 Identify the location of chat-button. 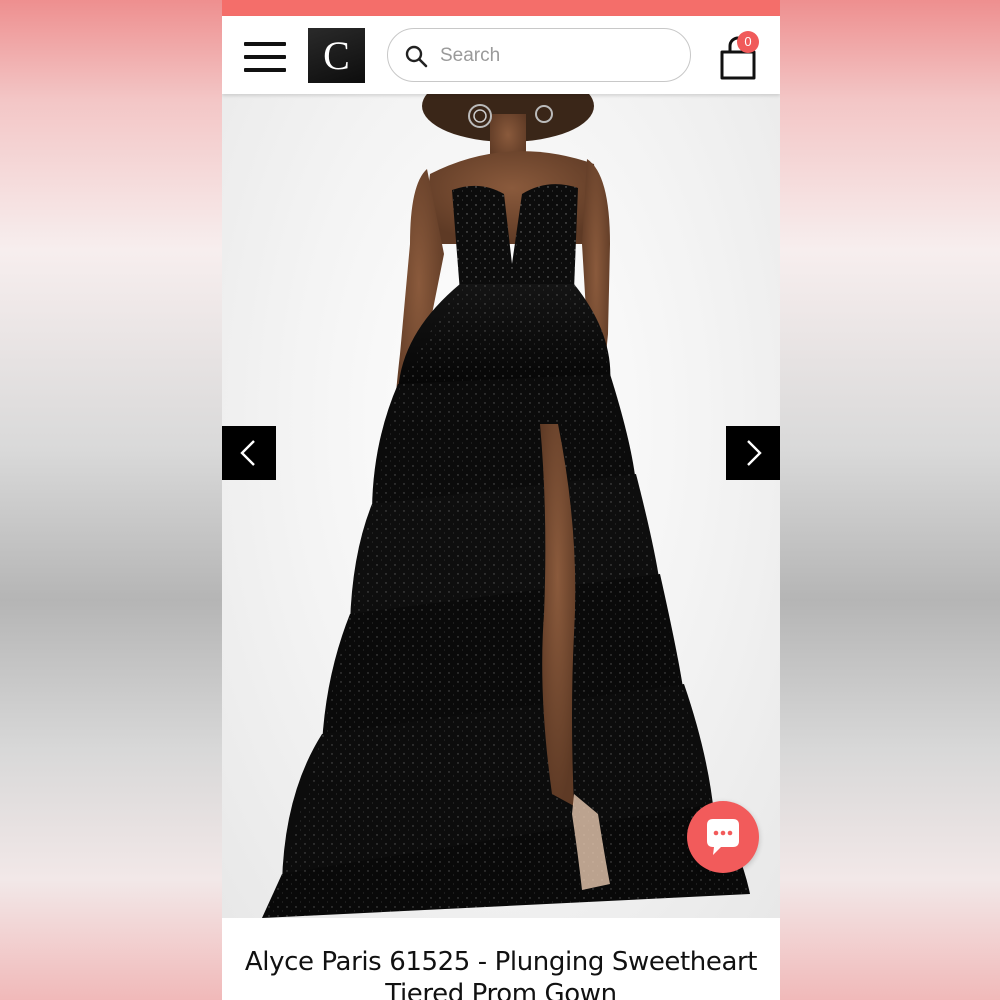
(723, 837).